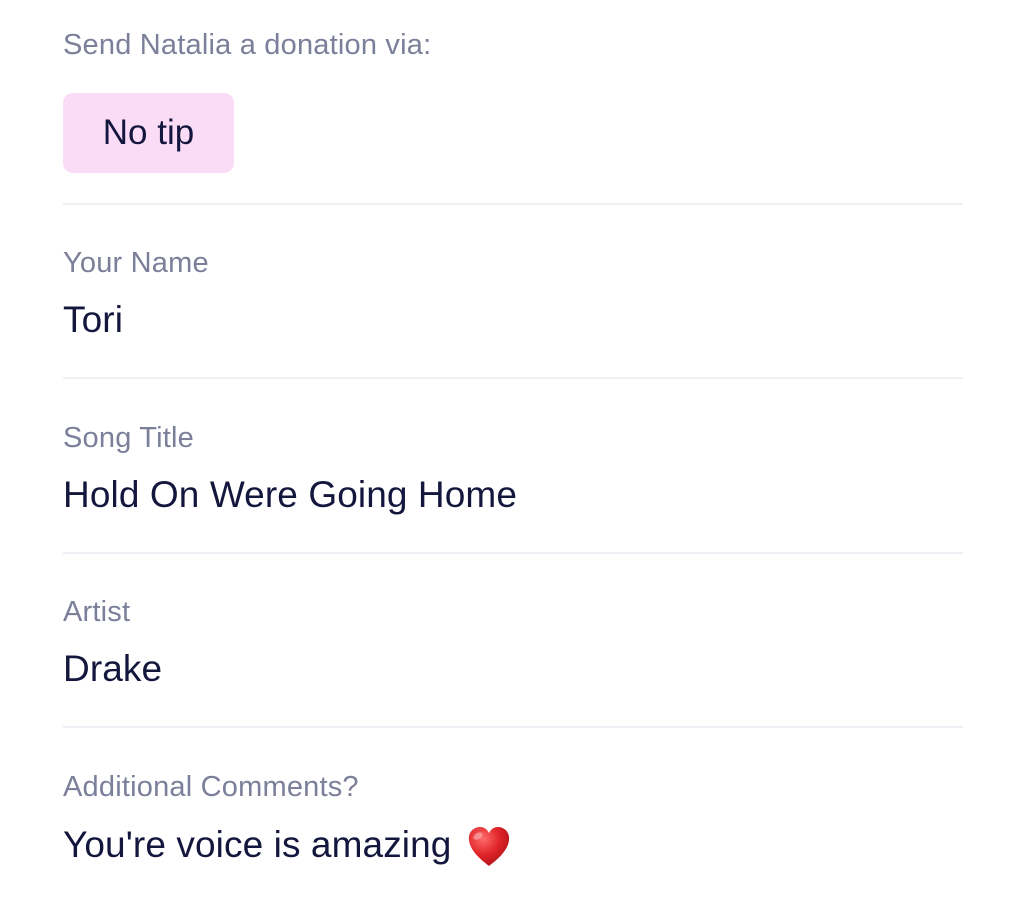 The image size is (1024, 919). I want to click on no-tip-option-button: No tip, so click(148, 133).